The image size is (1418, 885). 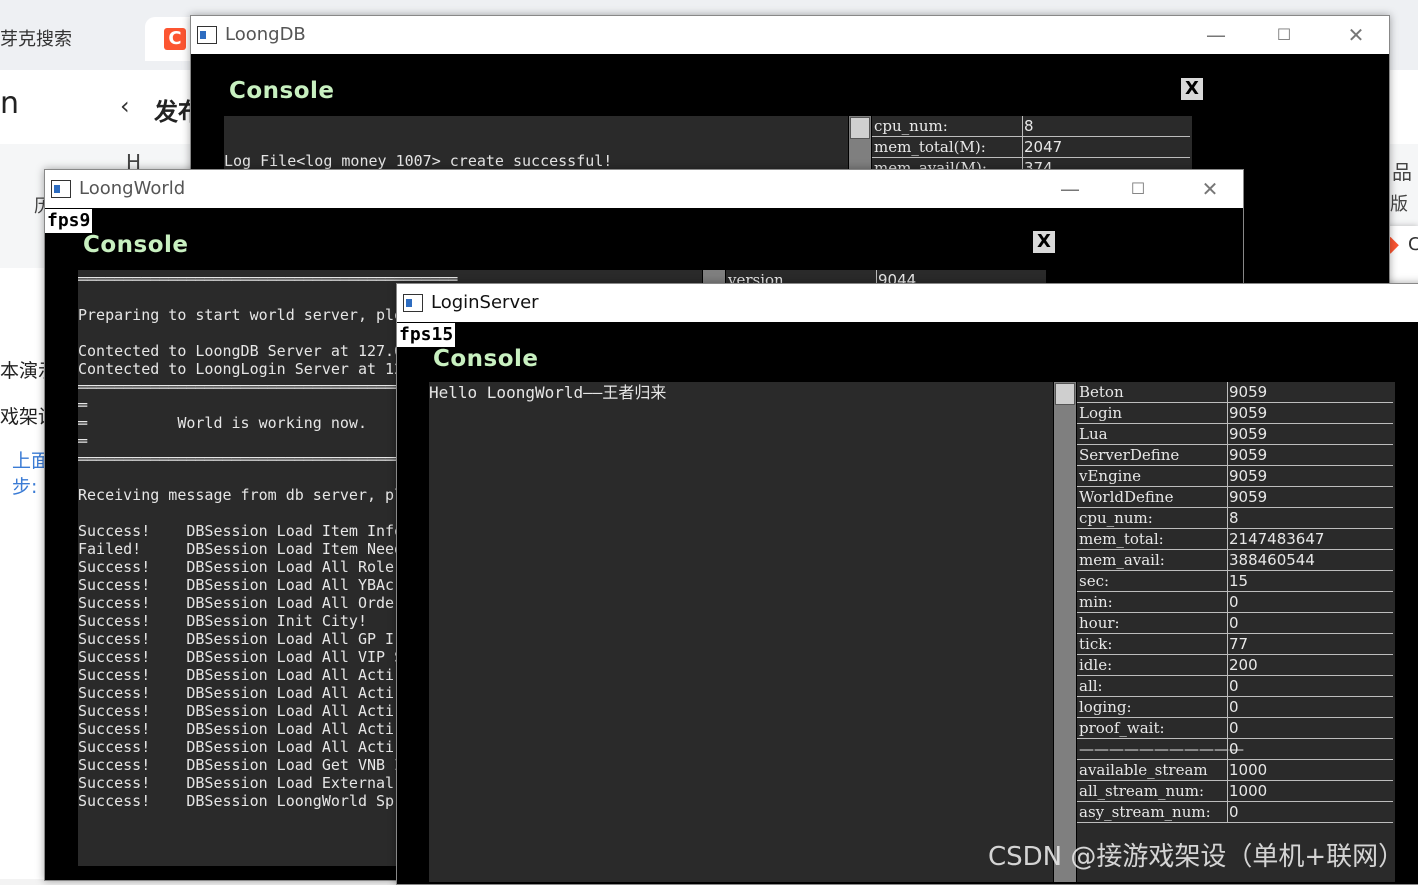 I want to click on stat-key: available_stream, so click(x=1143, y=770).